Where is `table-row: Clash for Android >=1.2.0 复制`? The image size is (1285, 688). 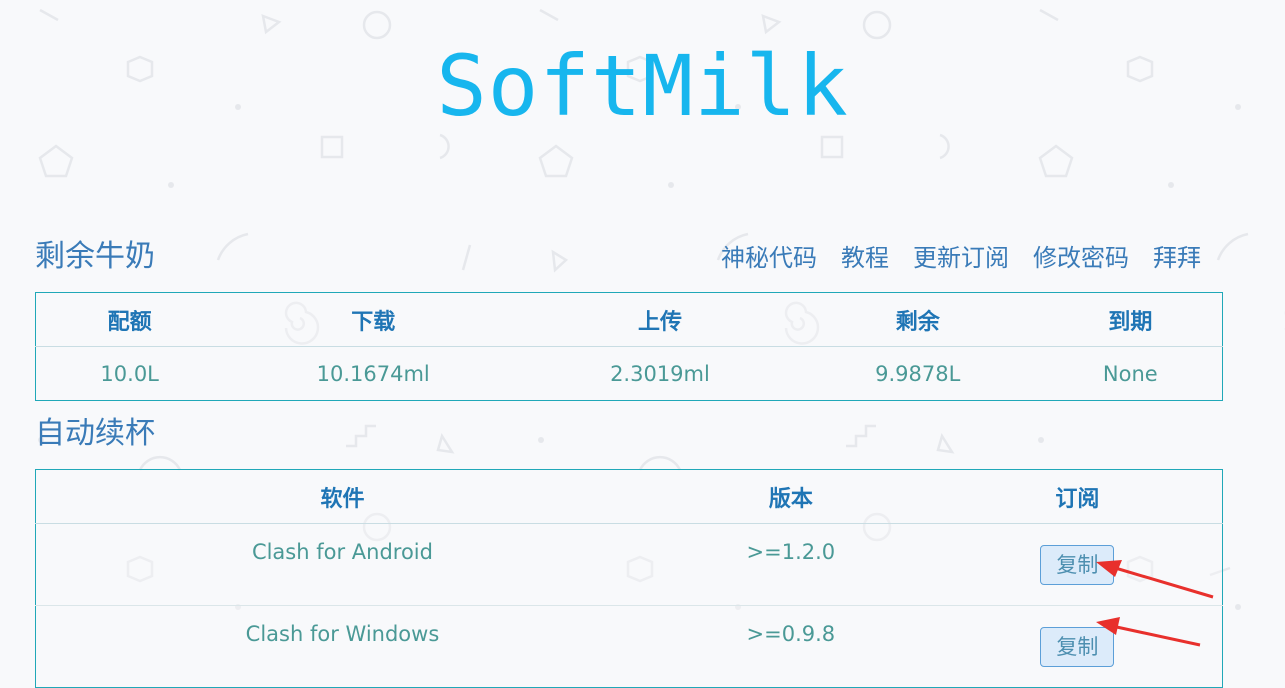 table-row: Clash for Android >=1.2.0 复制 is located at coordinates (629, 565).